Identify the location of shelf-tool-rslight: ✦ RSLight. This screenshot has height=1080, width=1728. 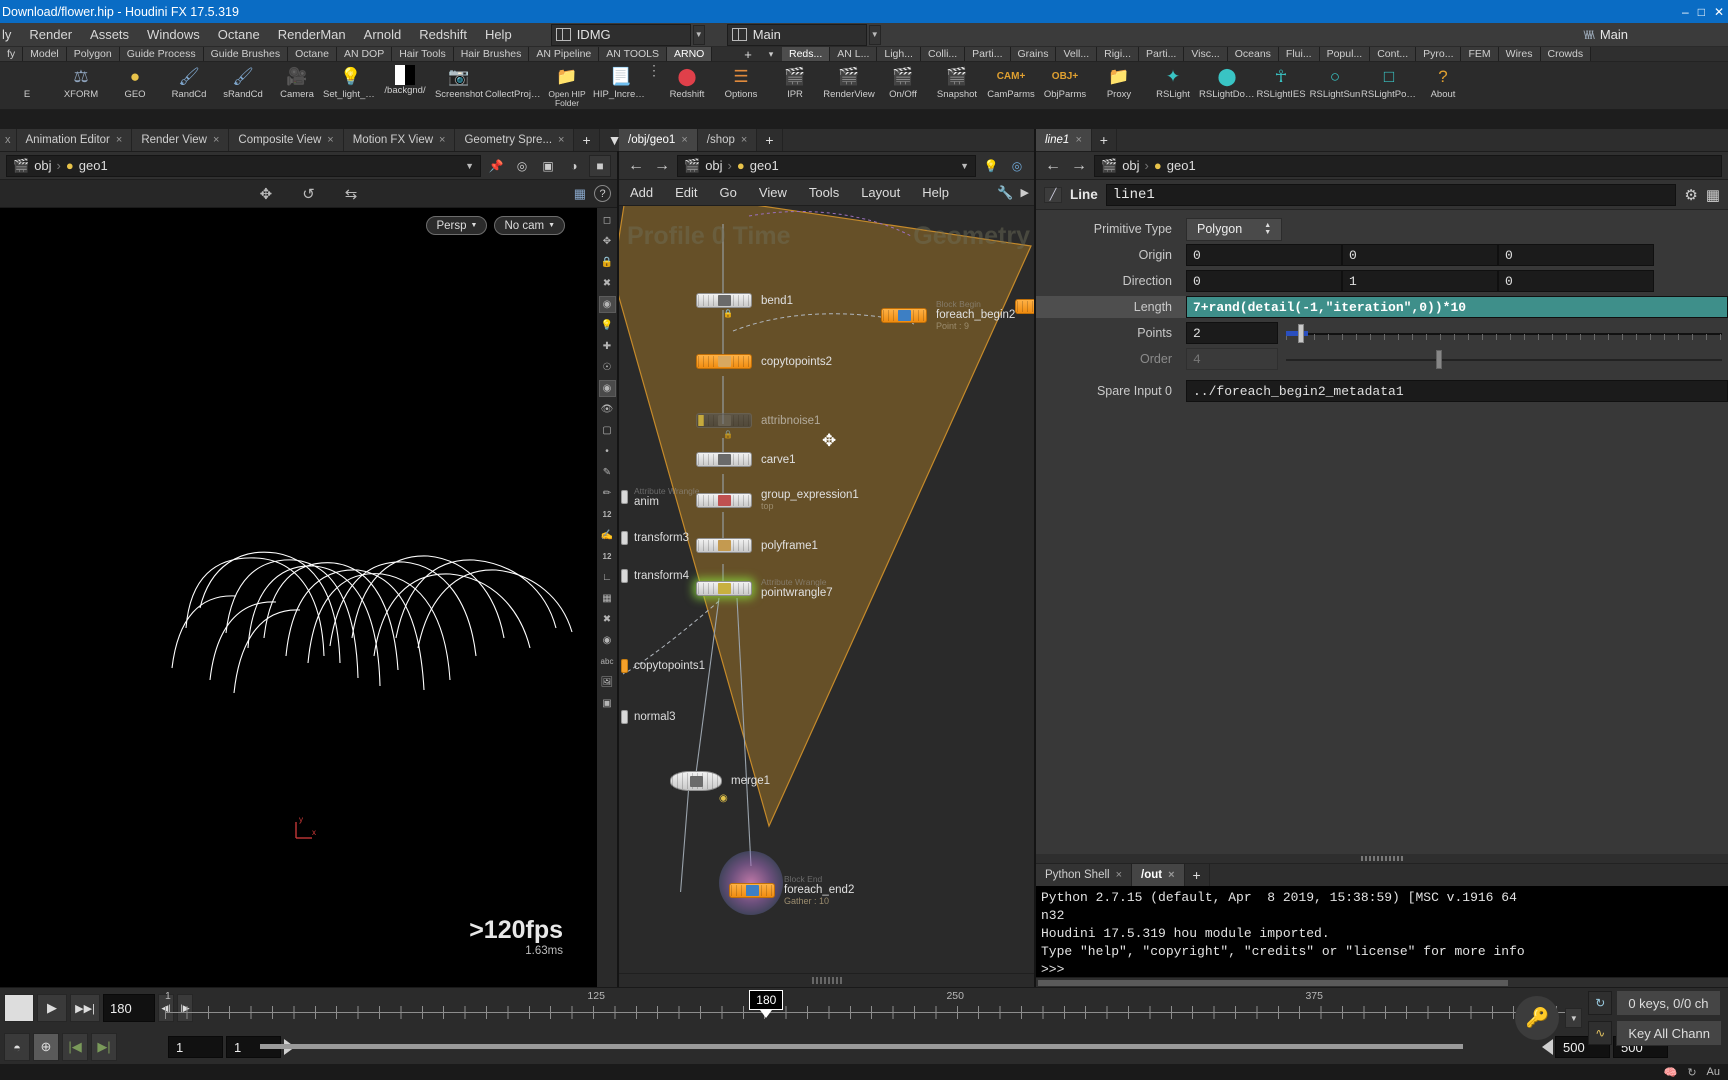
(1173, 85).